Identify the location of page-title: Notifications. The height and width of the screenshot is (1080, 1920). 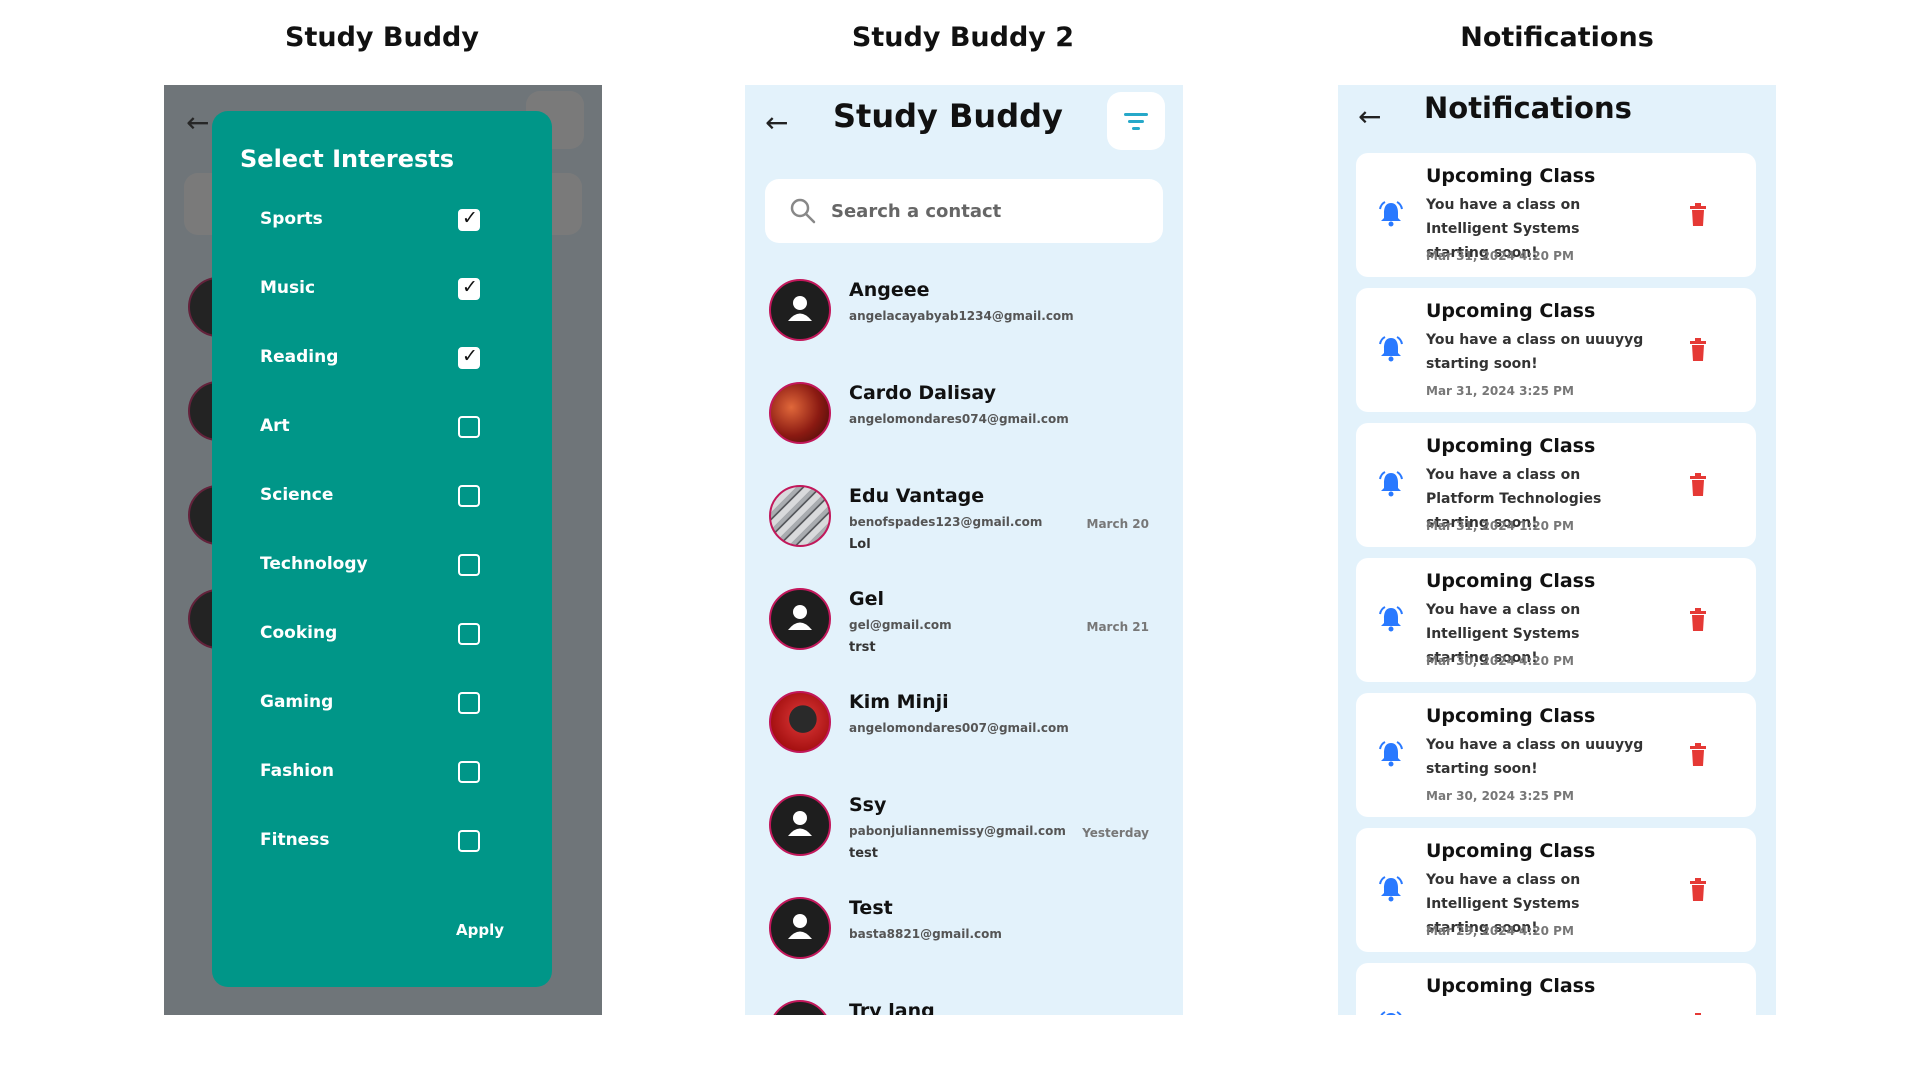
(1528, 108).